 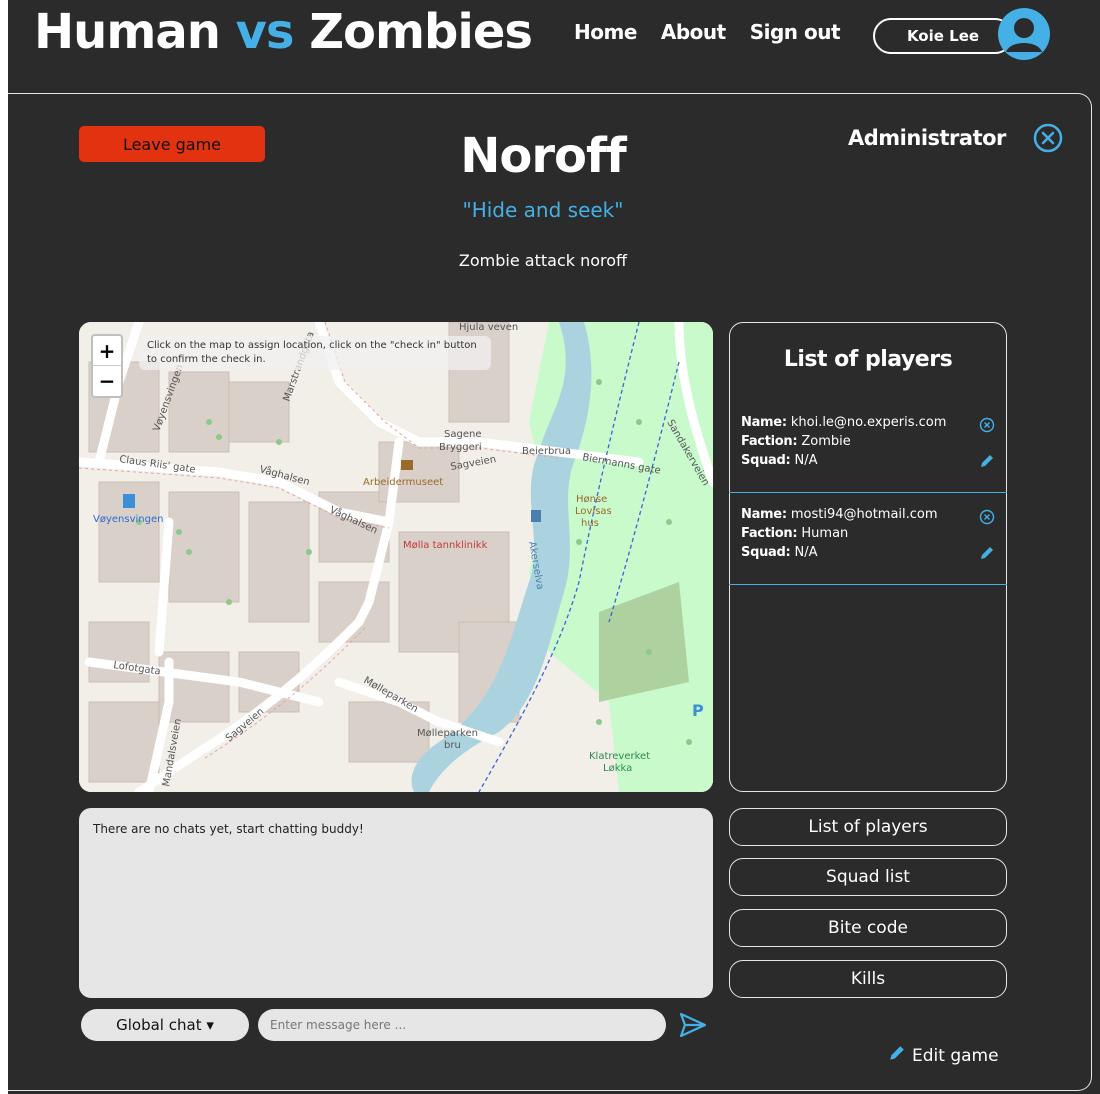 I want to click on main-nav: Home About Sign out, so click(x=719, y=32).